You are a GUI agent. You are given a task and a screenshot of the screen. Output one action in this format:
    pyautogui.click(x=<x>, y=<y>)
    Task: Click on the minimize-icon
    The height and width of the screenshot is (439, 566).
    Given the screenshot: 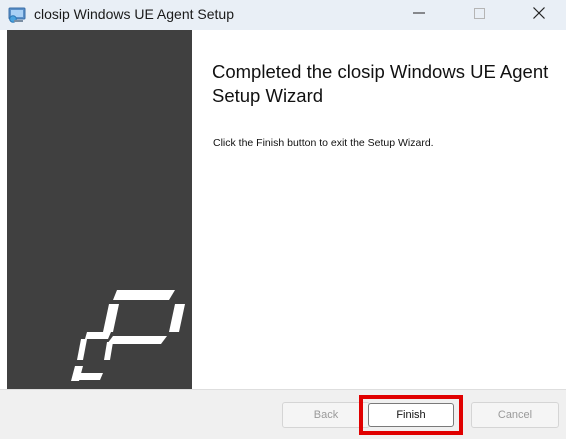 What is the action you would take?
    pyautogui.click(x=419, y=15)
    